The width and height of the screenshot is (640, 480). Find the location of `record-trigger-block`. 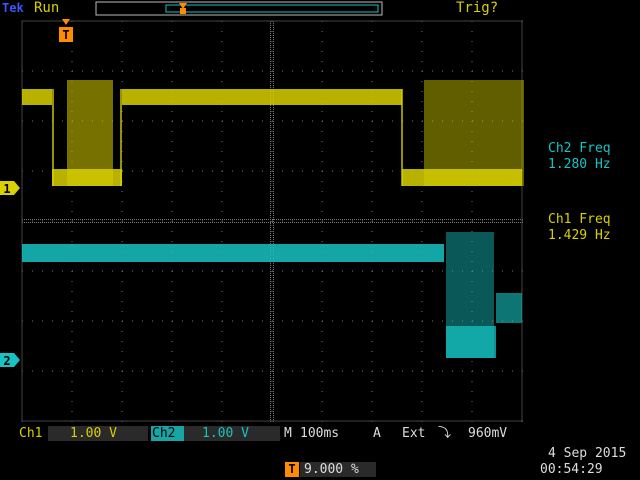

record-trigger-block is located at coordinates (183, 11).